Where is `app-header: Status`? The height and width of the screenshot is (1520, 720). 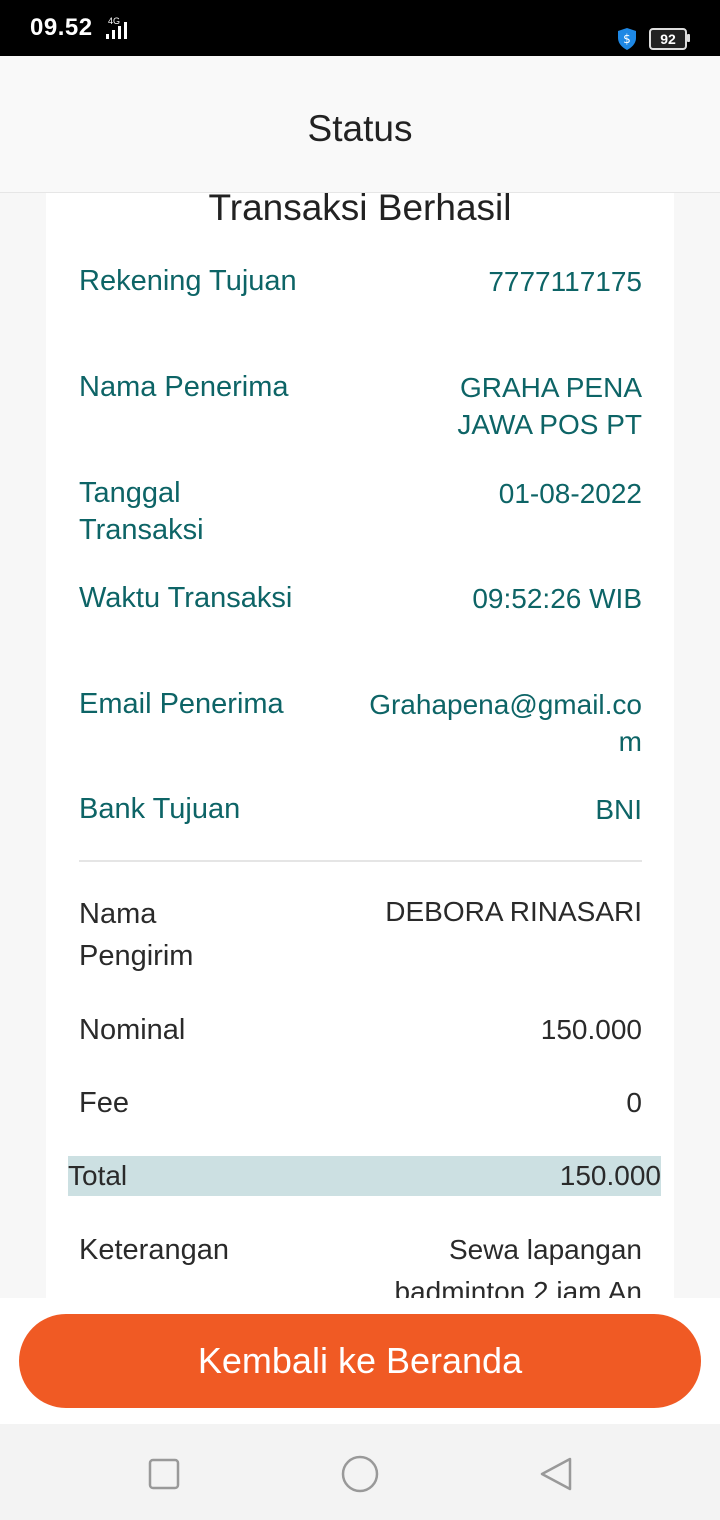 app-header: Status is located at coordinates (360, 124).